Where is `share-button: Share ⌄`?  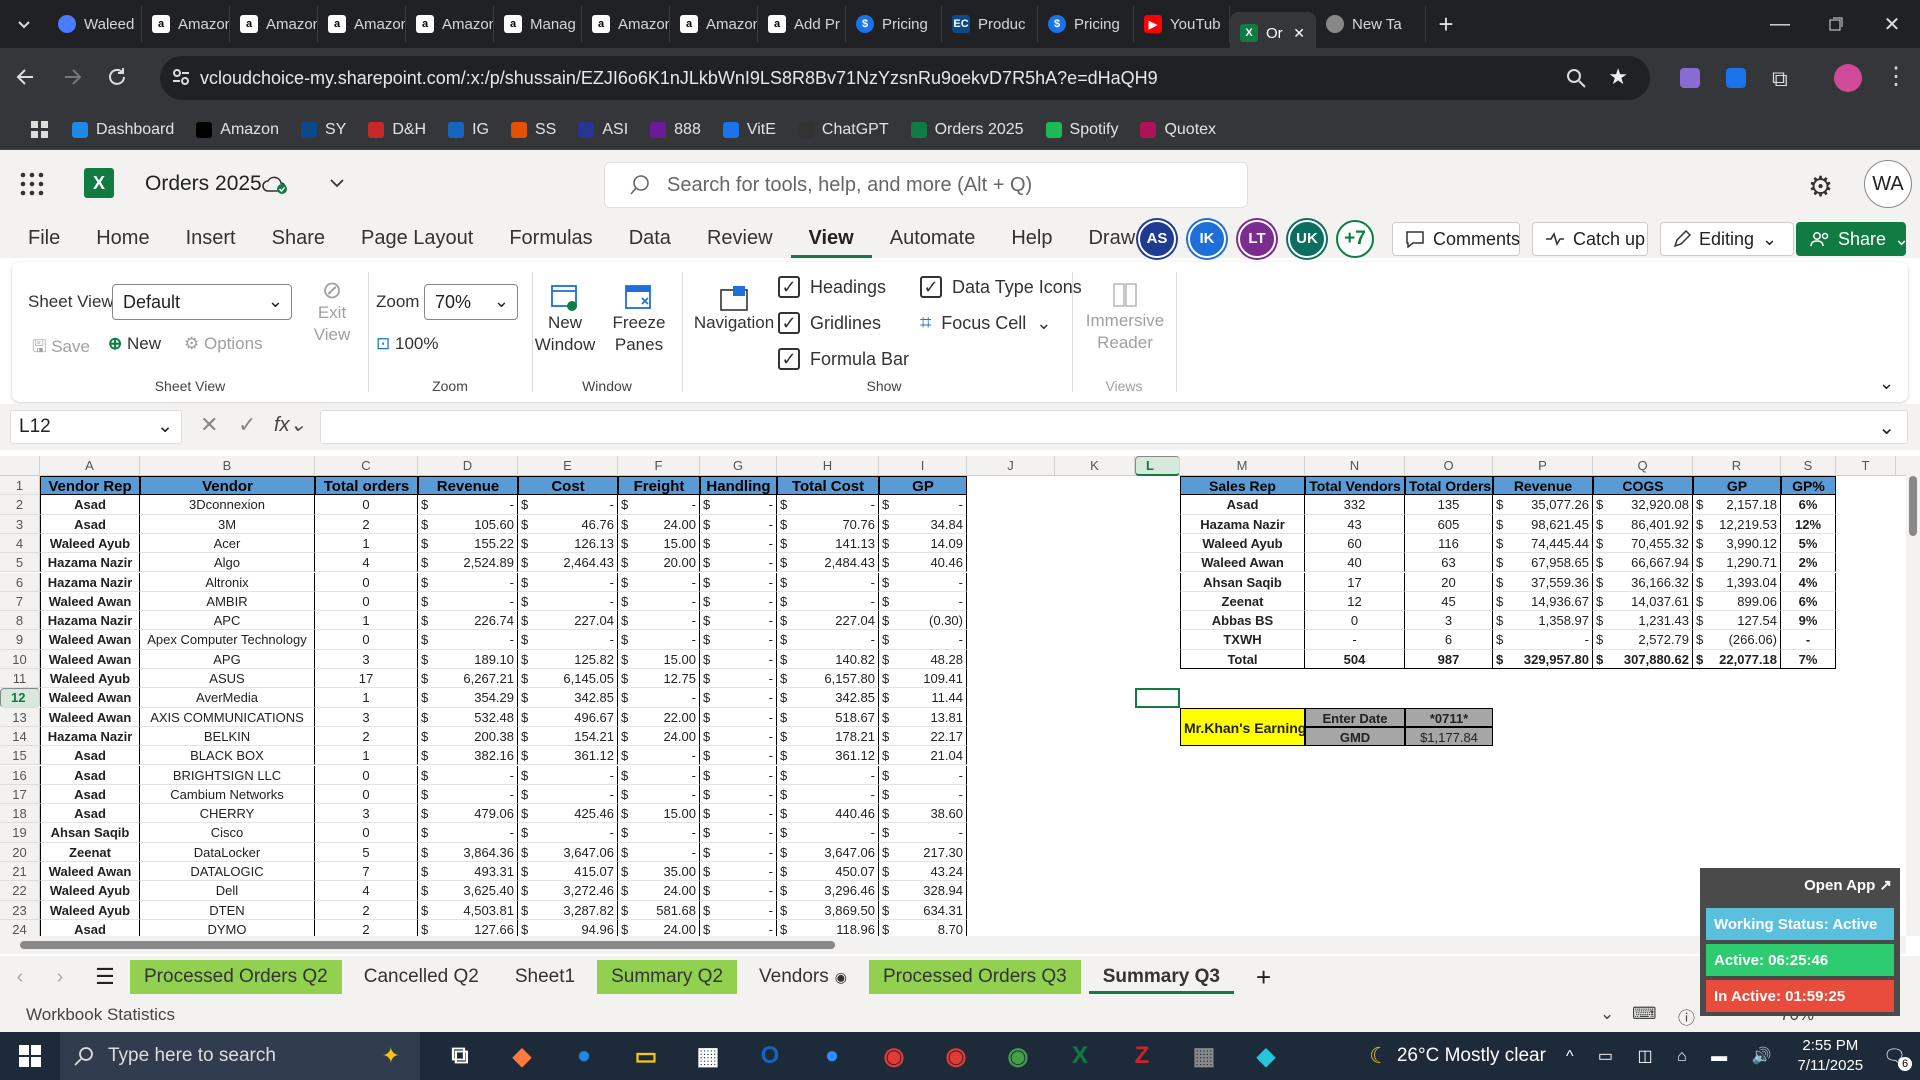 share-button: Share ⌄ is located at coordinates (1852, 239).